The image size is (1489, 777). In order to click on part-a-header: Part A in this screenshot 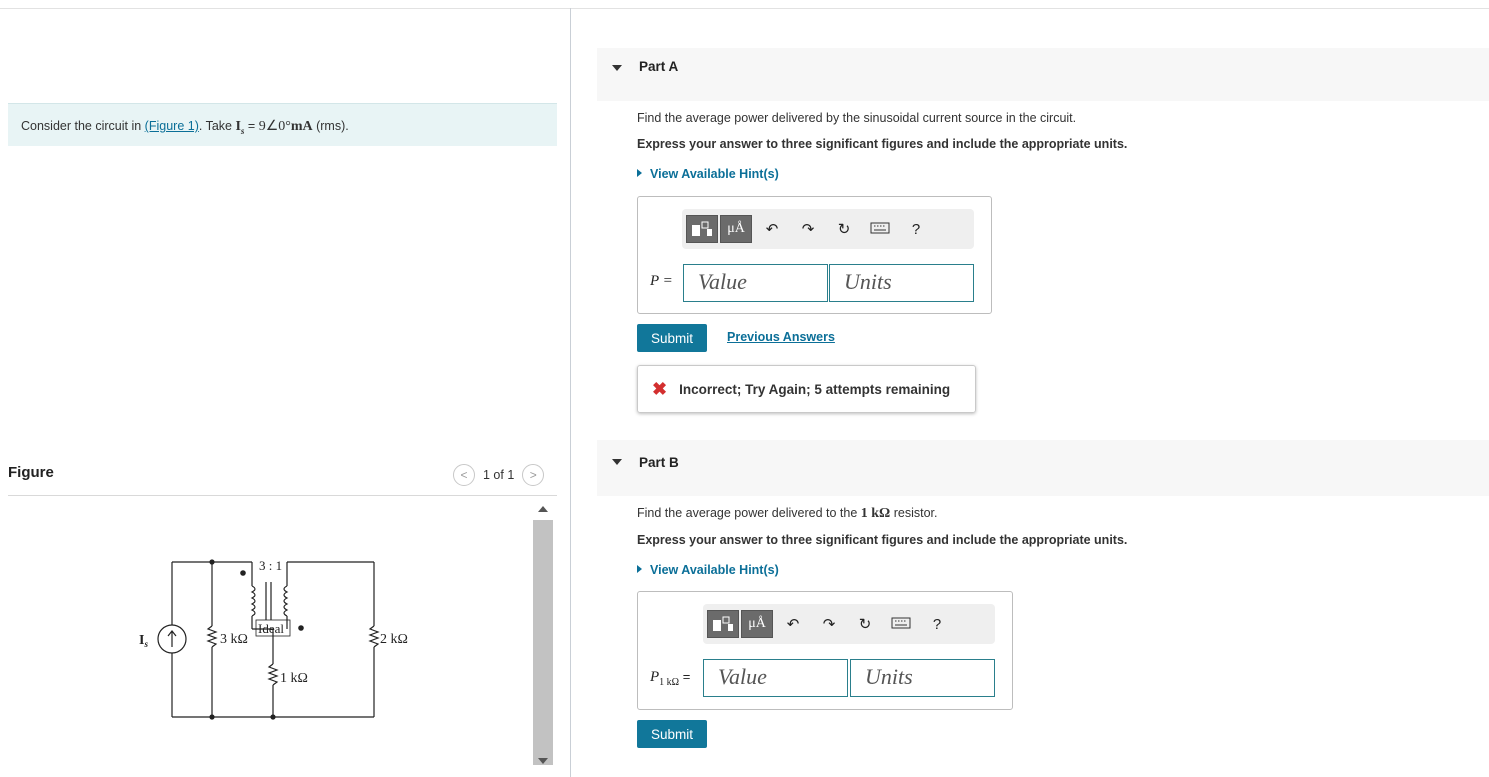, I will do `click(1043, 74)`.